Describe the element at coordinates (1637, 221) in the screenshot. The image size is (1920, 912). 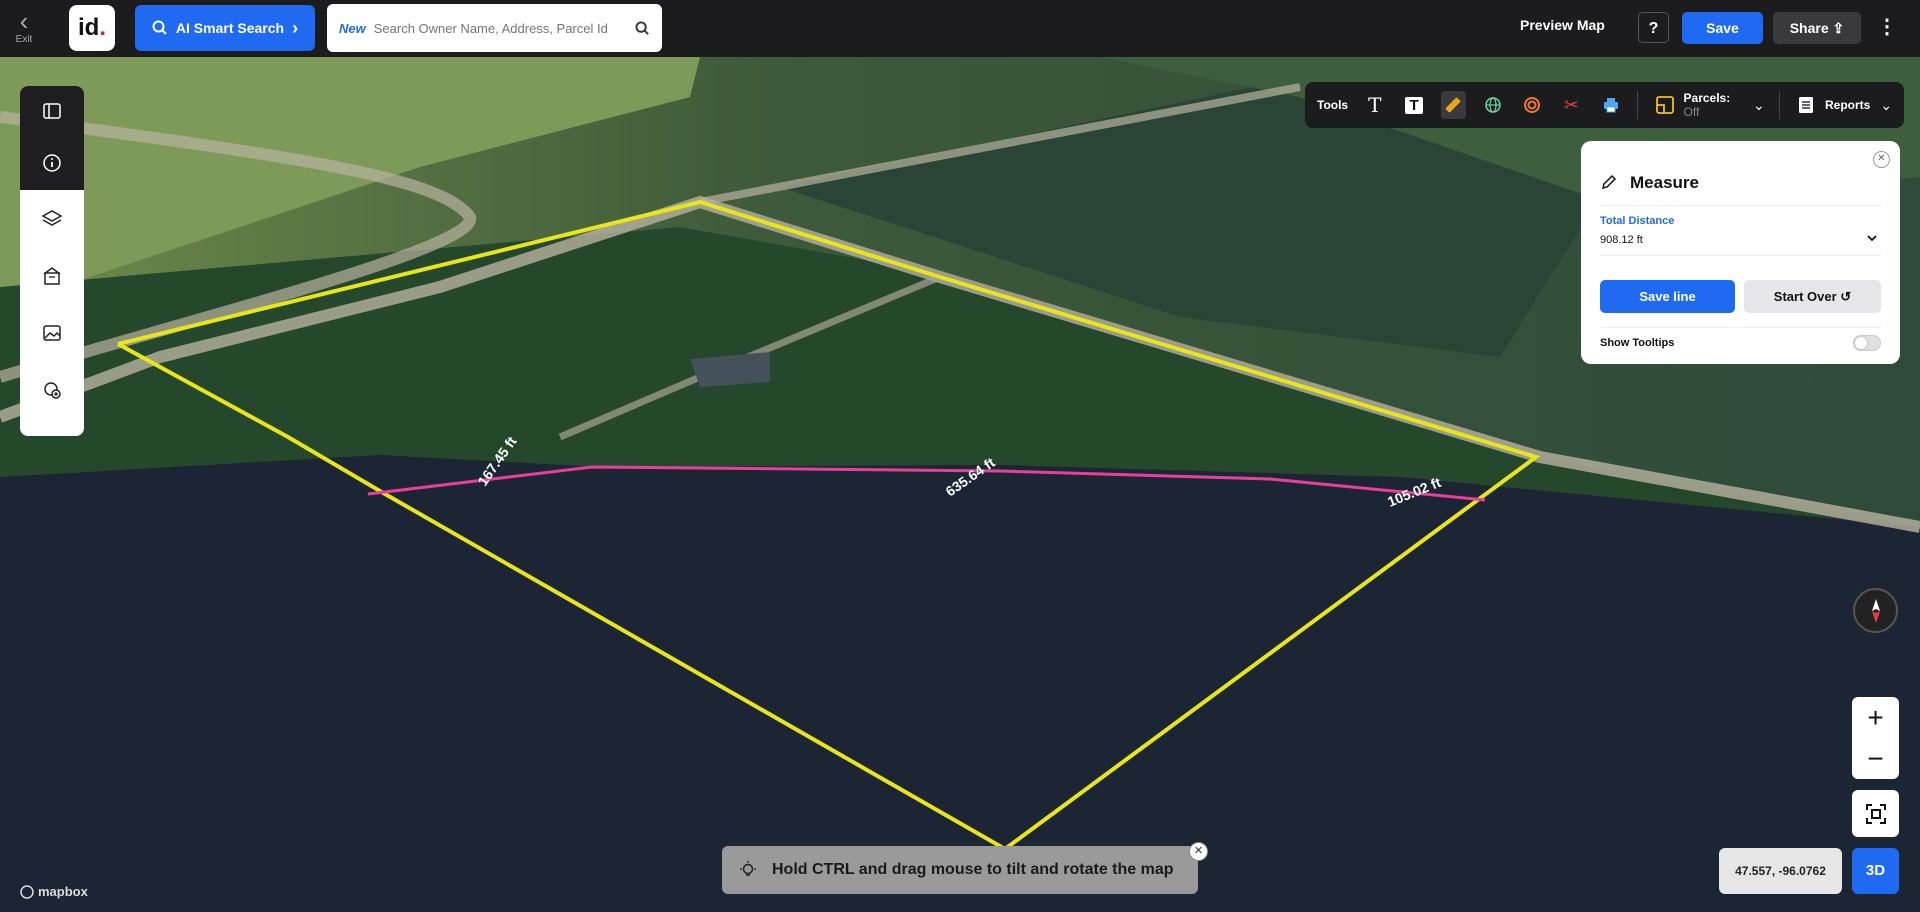
I see `total-distance-label: Total Distance` at that location.